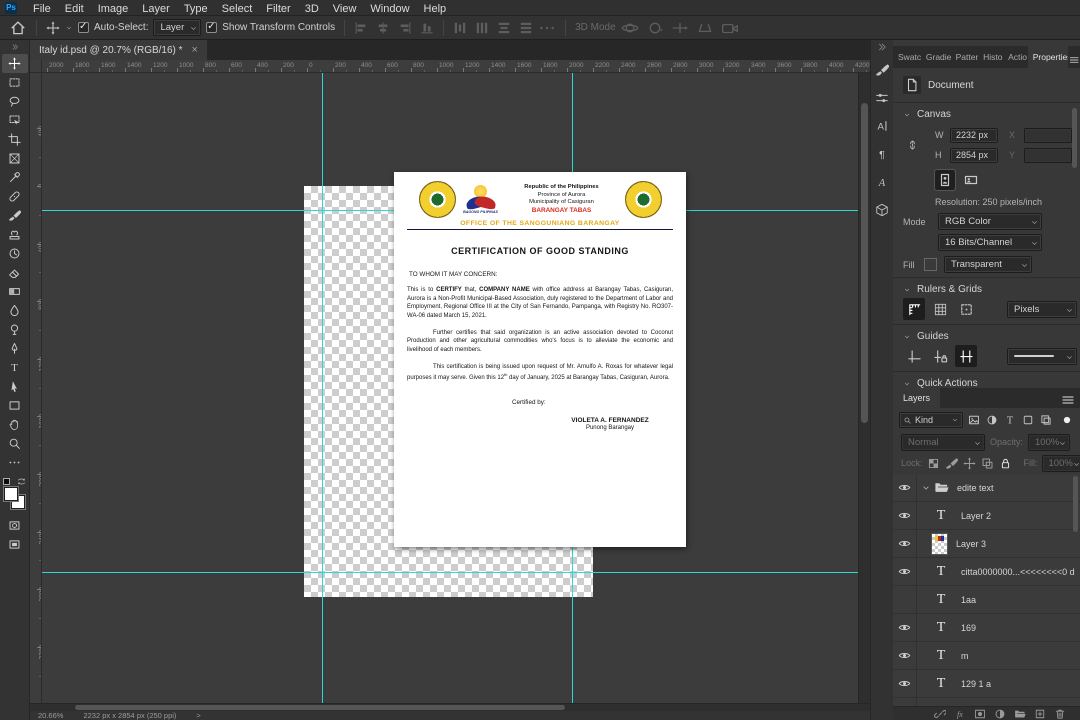  I want to click on 3d-pan-icon, so click(680, 28).